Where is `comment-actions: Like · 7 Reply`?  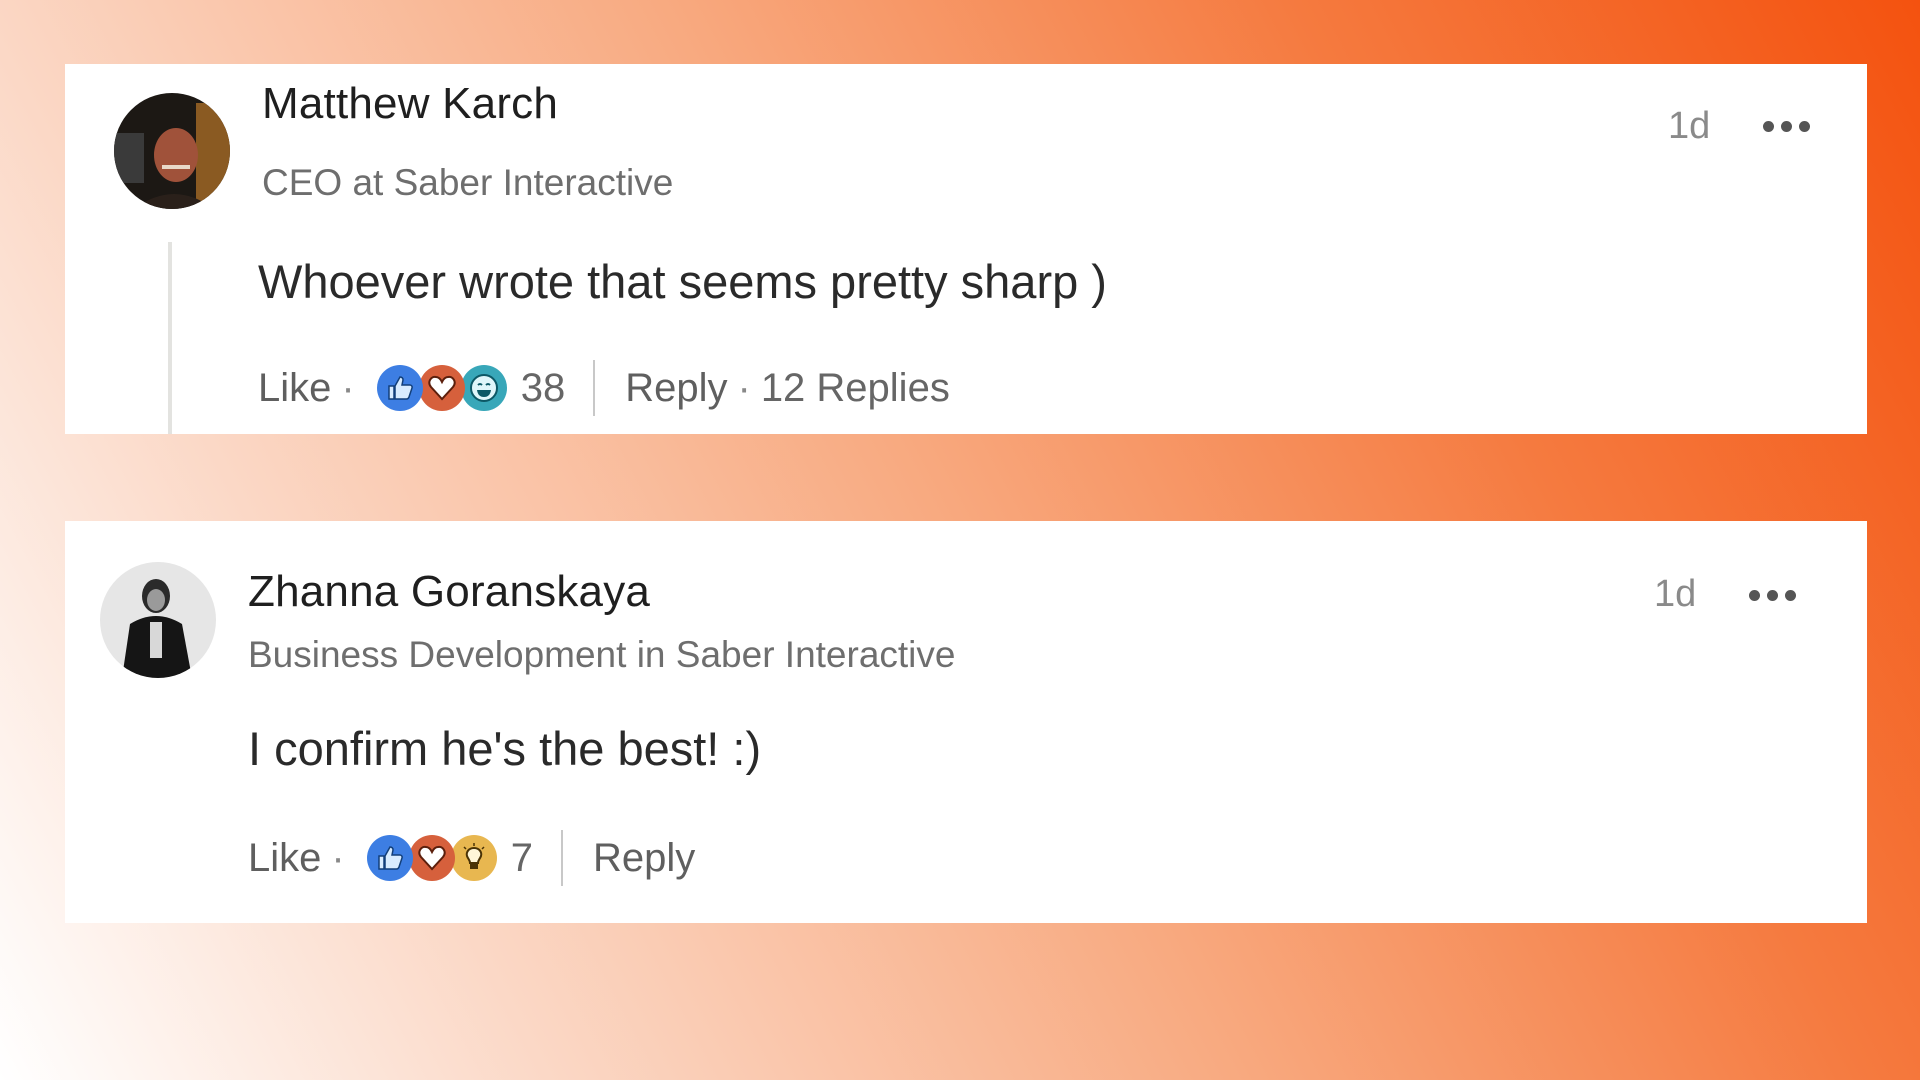 comment-actions: Like · 7 Reply is located at coordinates (471, 858).